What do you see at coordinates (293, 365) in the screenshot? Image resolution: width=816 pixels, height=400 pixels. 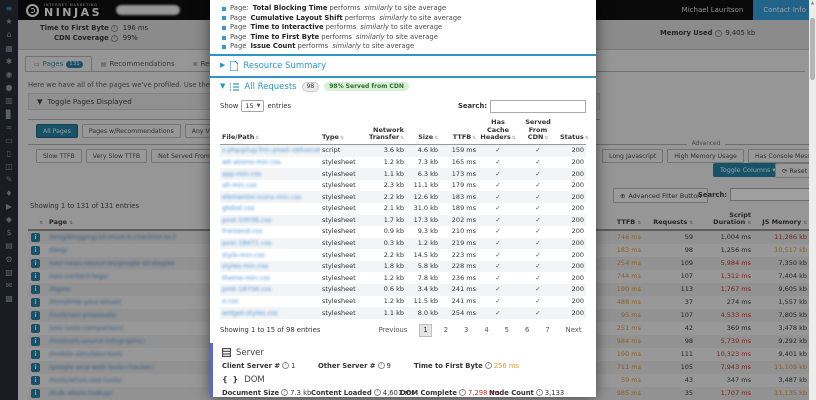 I see `stat-value: 1` at bounding box center [293, 365].